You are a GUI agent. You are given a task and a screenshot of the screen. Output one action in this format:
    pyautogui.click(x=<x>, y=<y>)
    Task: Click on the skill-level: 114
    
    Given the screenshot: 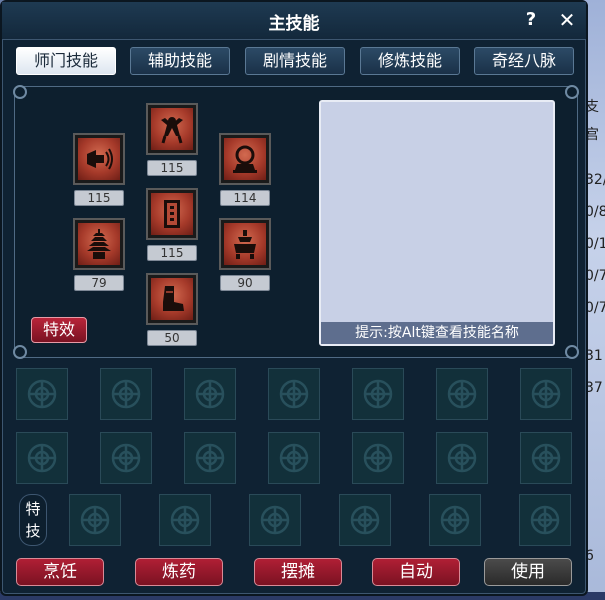 What is the action you would take?
    pyautogui.click(x=245, y=198)
    